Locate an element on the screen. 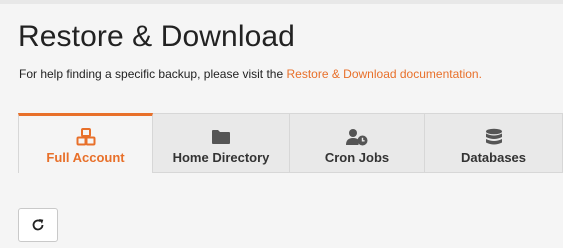  tab-full-account: Full Account is located at coordinates (85, 143).